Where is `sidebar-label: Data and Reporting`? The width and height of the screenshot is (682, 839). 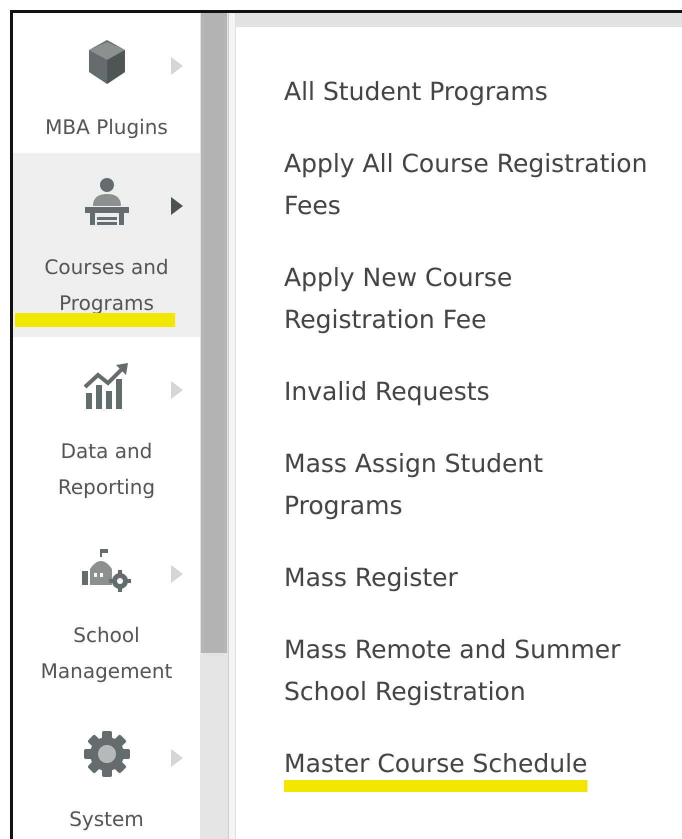
sidebar-label: Data and Reporting is located at coordinates (106, 469).